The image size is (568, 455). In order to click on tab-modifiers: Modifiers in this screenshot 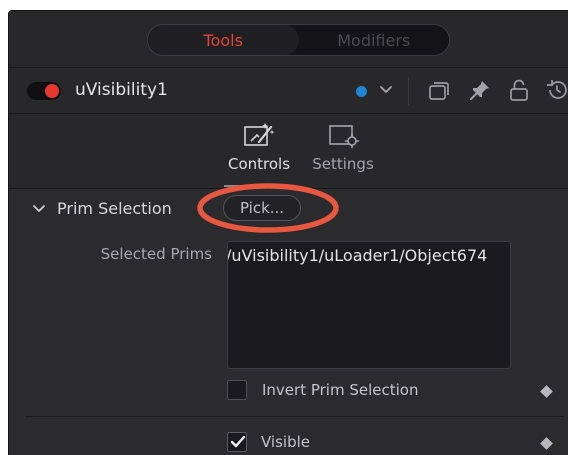, I will do `click(374, 40)`.